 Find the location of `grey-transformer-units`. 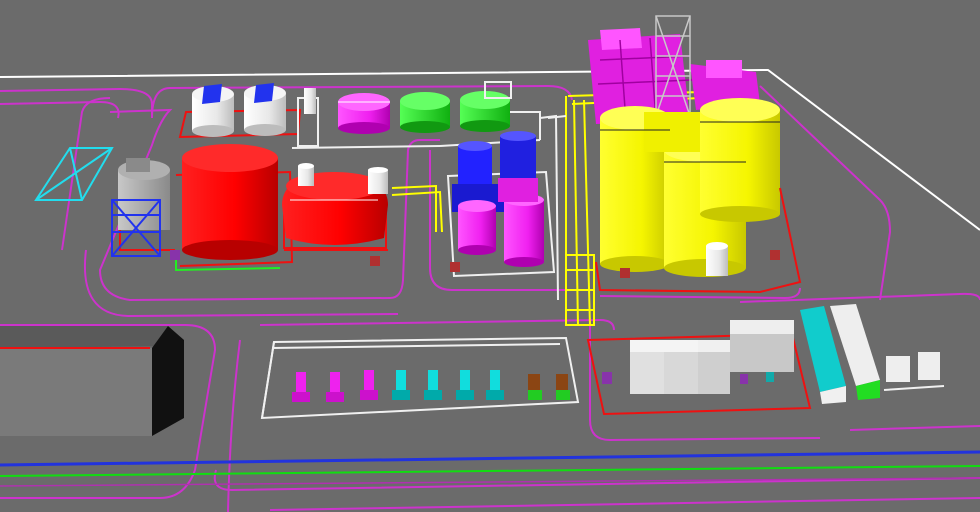

grey-transformer-units is located at coordinates (712, 357).